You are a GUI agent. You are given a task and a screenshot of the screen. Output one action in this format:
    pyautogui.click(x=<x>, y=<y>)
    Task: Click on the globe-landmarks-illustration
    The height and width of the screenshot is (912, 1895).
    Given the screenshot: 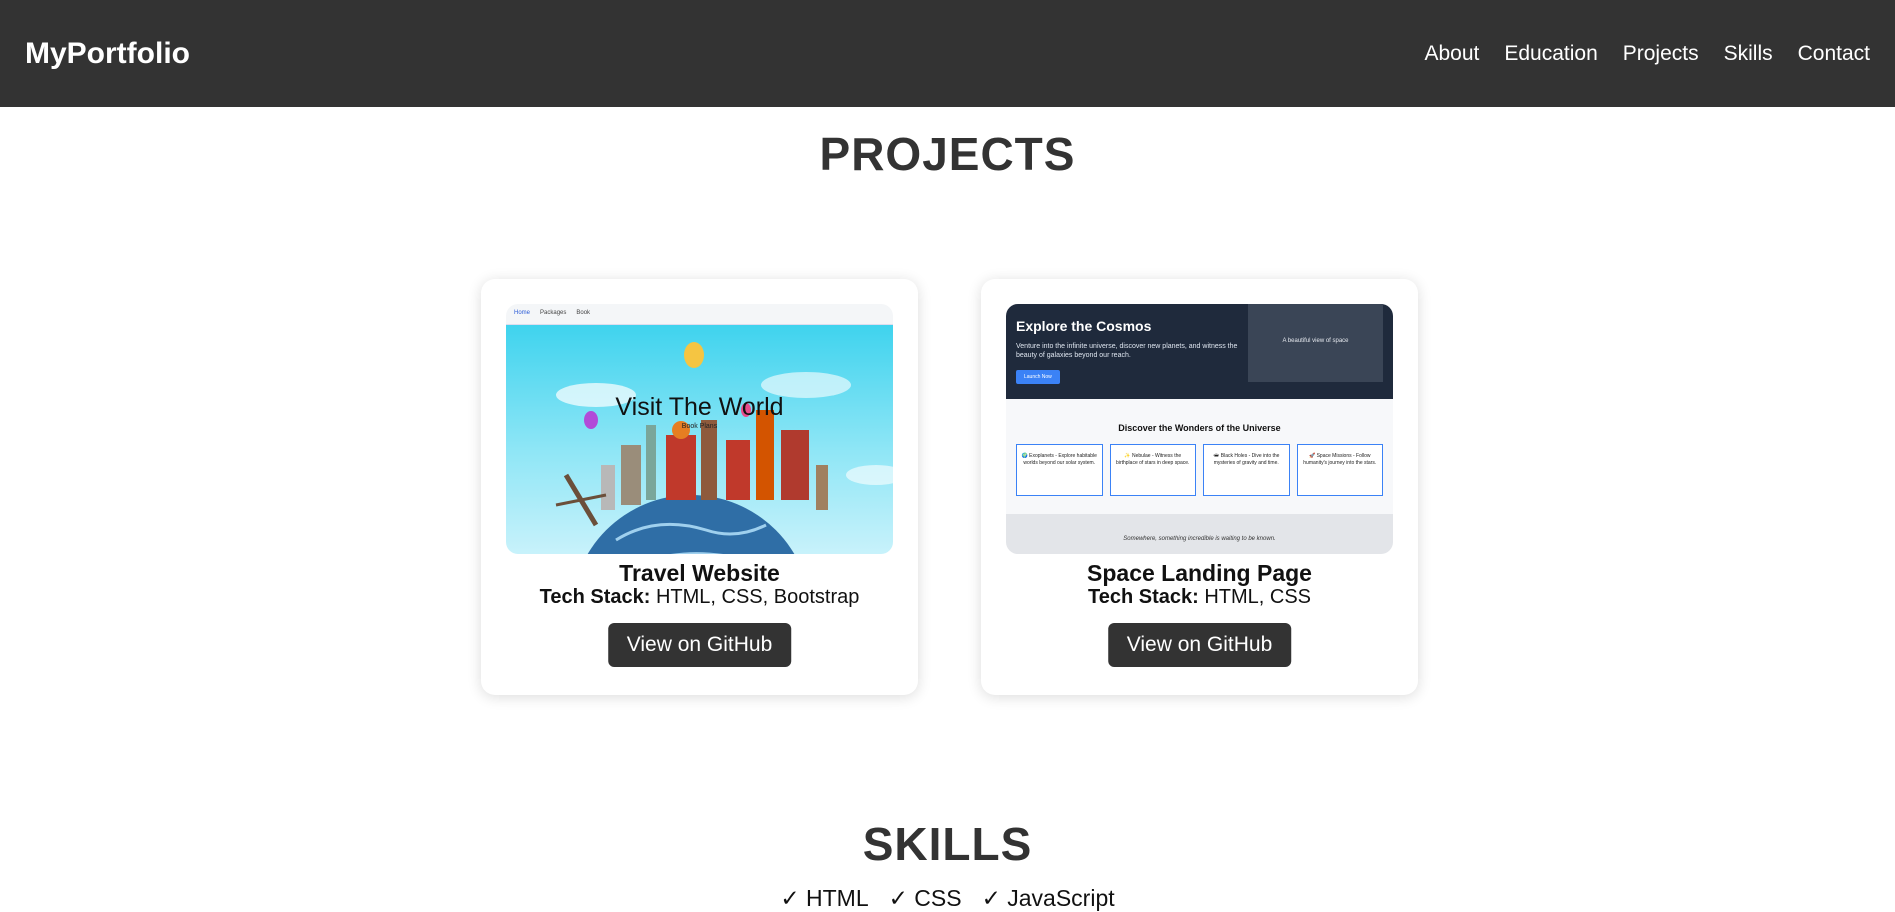 What is the action you would take?
    pyautogui.click(x=724, y=448)
    